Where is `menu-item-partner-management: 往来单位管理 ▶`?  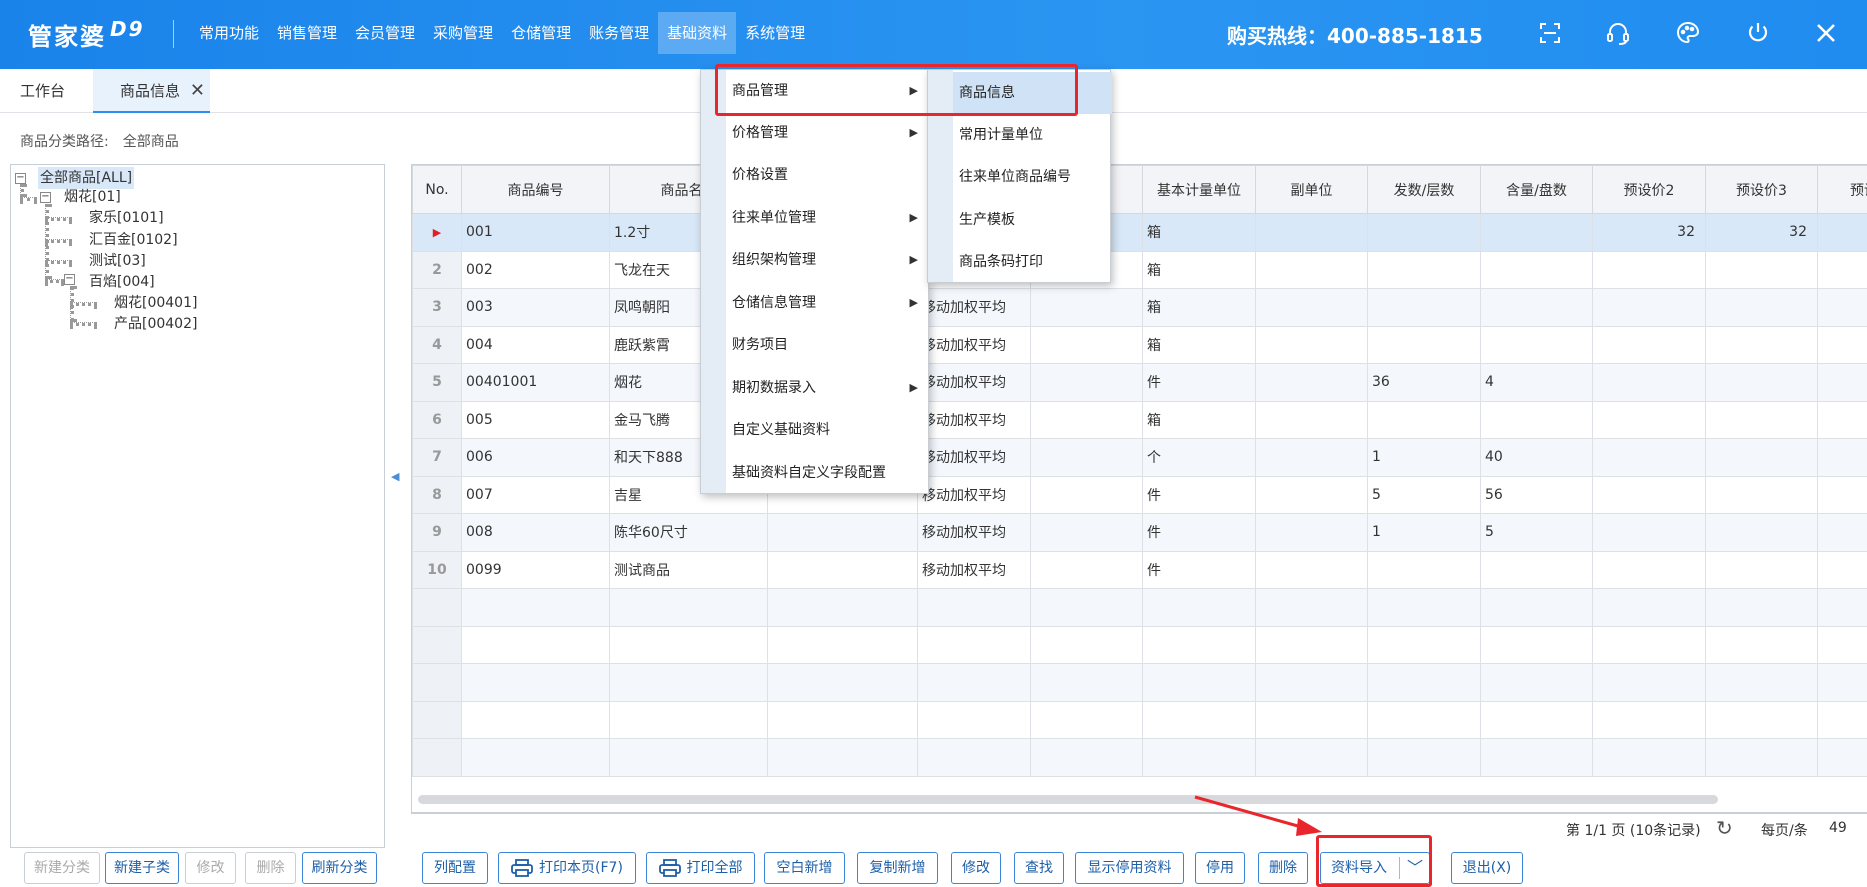 menu-item-partner-management: 往来单位管理 ▶ is located at coordinates (814, 218).